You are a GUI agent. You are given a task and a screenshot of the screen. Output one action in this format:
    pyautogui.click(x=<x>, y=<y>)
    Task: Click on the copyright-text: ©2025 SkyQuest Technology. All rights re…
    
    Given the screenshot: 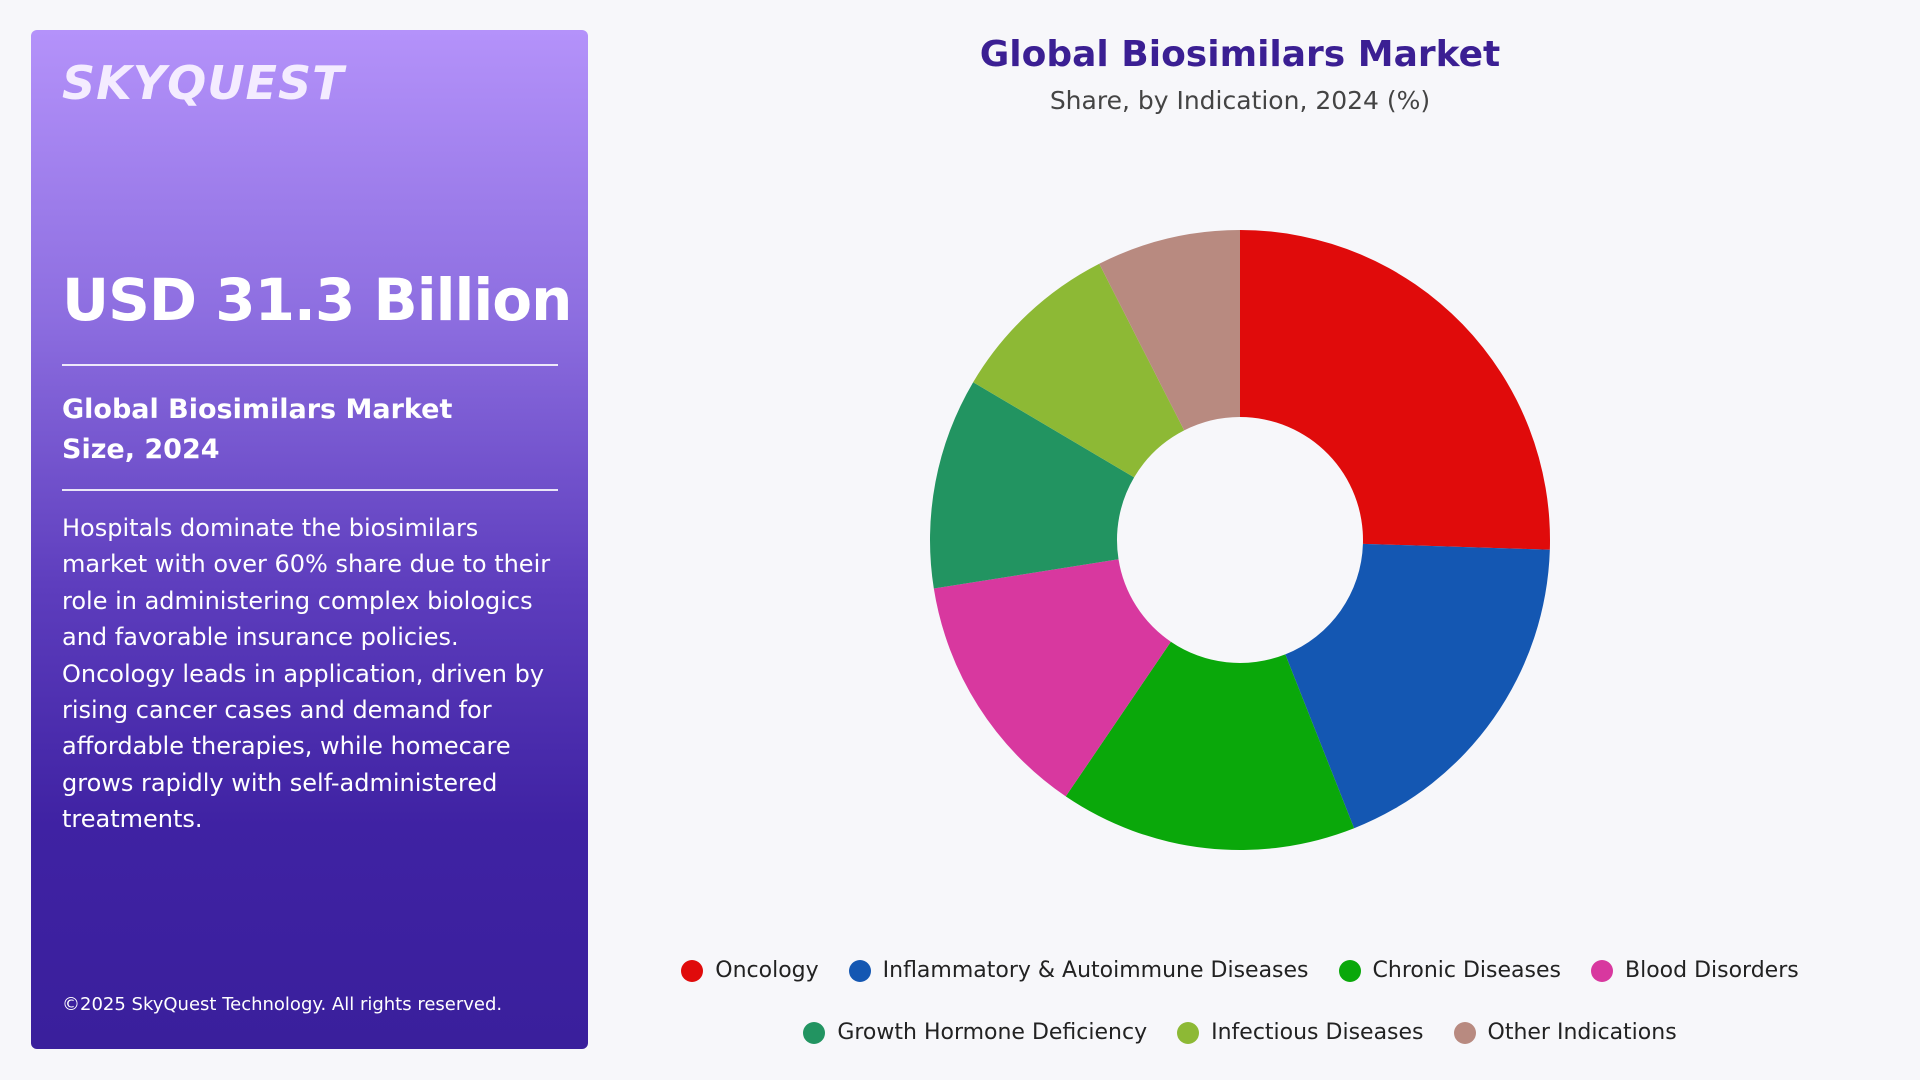 What is the action you would take?
    pyautogui.click(x=282, y=1004)
    